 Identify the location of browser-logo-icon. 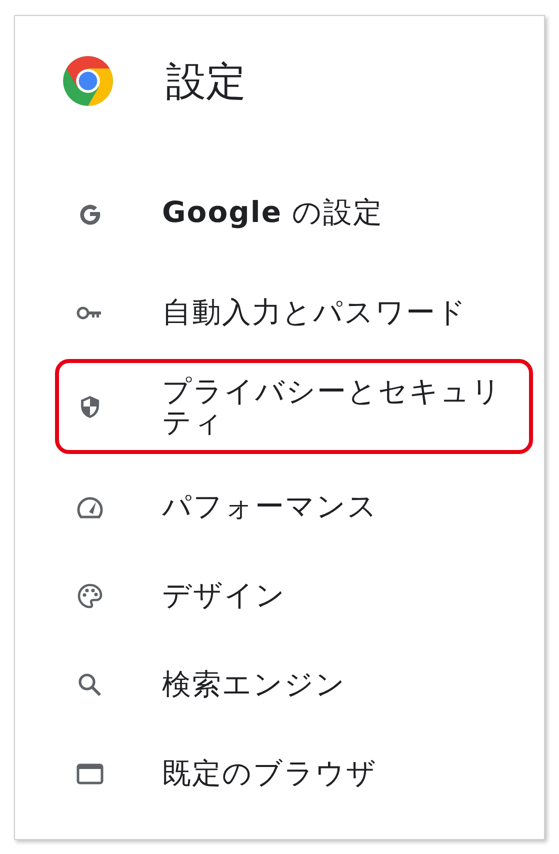
(88, 81).